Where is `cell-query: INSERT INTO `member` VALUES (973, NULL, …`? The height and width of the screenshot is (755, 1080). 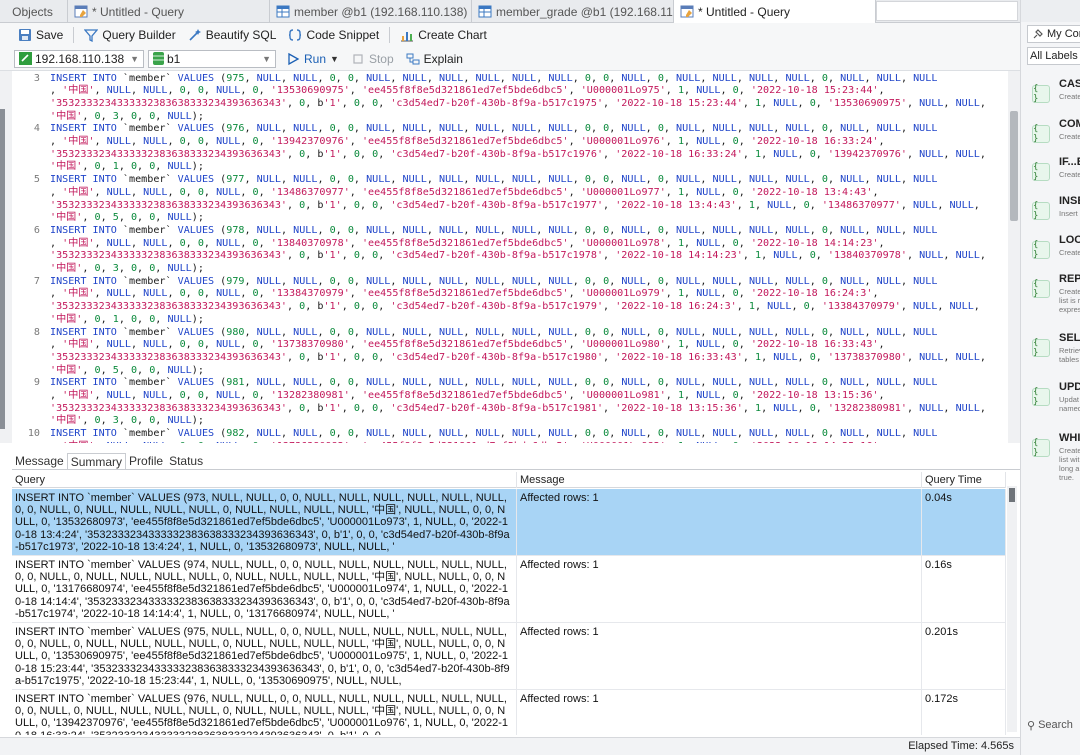
cell-query: INSERT INTO `member` VALUES (973, NULL, … is located at coordinates (264, 522).